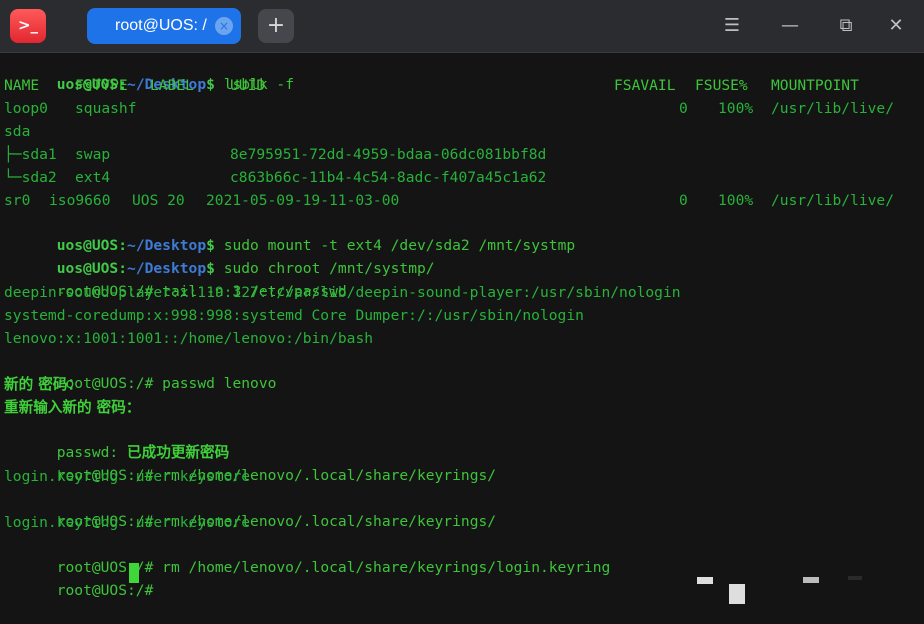 The image size is (924, 624). I want to click on title-bar: >_ root@UOS: / × + ☰ — ⧉ ✕, so click(462, 26).